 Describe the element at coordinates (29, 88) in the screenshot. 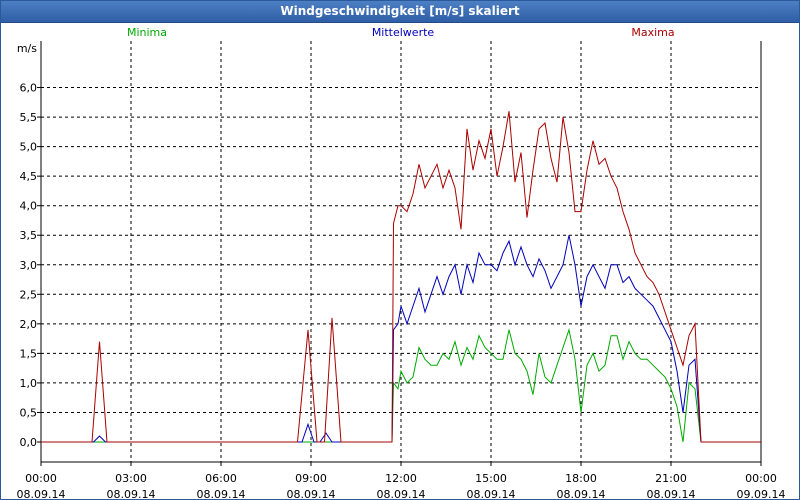

I see `y-tick-label: 6,0` at that location.